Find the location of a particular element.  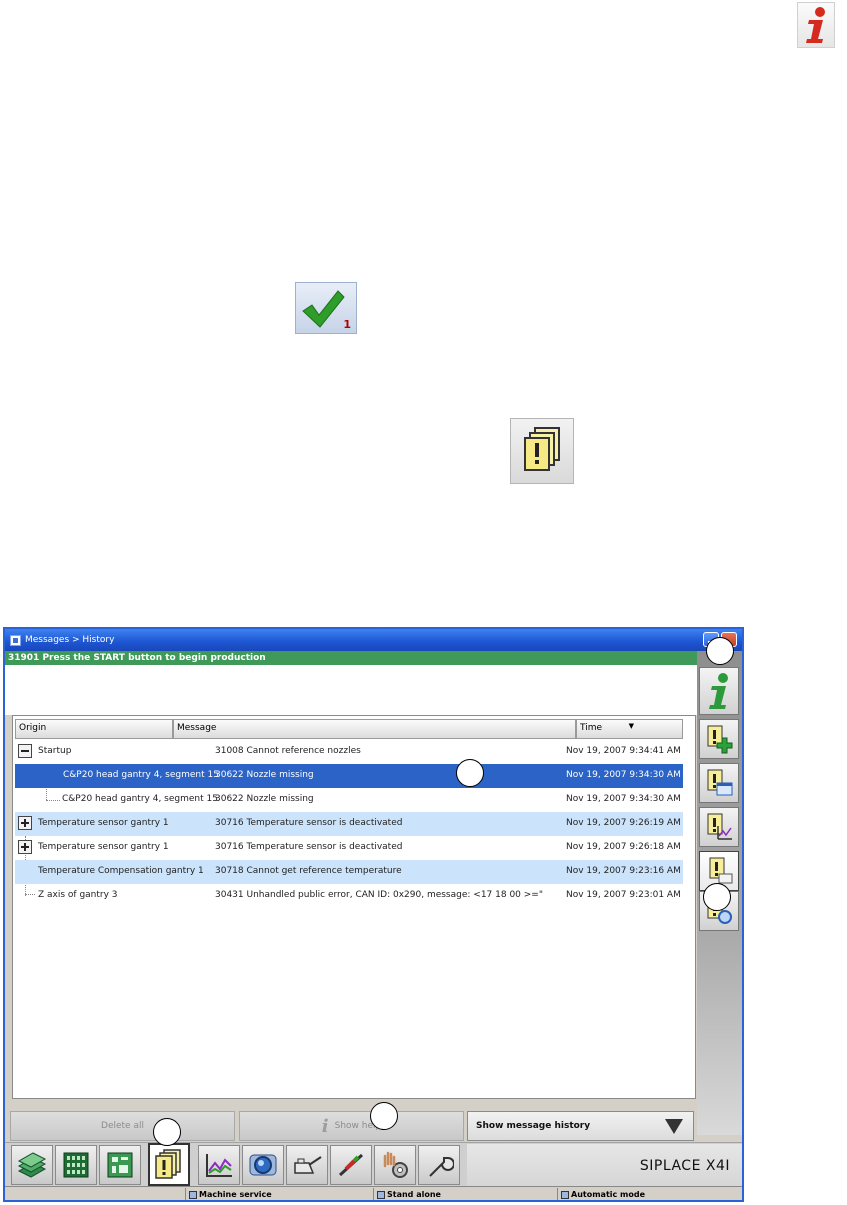

footer-automatic-mode: Automatic mode is located at coordinates (603, 1194).